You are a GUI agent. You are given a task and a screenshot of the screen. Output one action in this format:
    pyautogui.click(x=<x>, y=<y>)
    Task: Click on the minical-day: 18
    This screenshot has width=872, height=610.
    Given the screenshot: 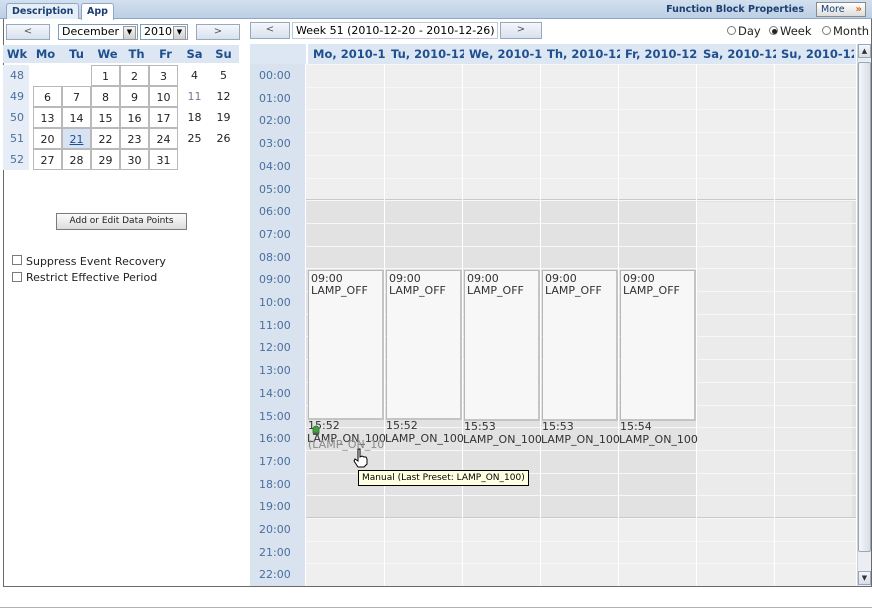 What is the action you would take?
    pyautogui.click(x=194, y=117)
    